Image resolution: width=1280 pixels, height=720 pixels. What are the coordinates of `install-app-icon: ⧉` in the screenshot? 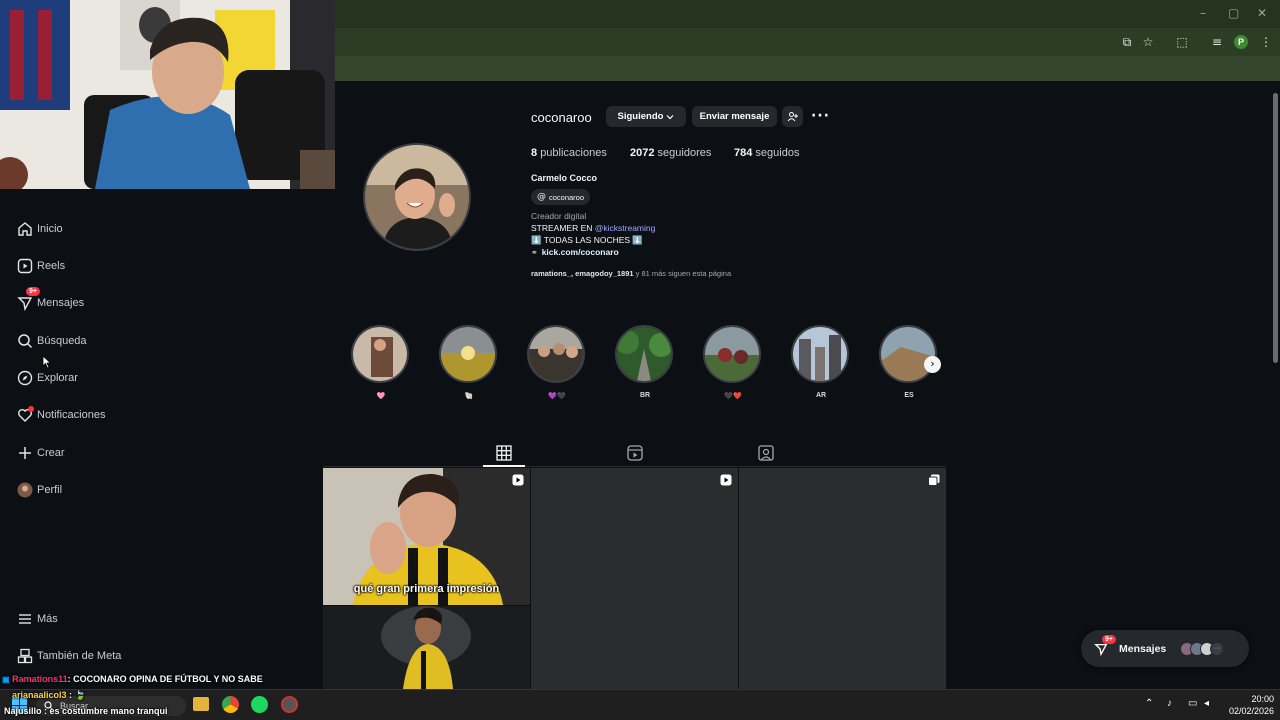 It's located at (1127, 42).